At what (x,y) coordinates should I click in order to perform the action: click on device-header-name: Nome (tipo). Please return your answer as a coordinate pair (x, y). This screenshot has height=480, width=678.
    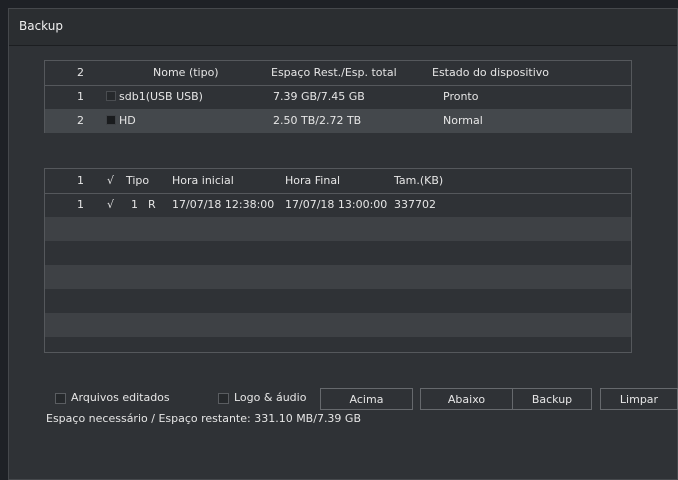
    Looking at the image, I should click on (186, 72).